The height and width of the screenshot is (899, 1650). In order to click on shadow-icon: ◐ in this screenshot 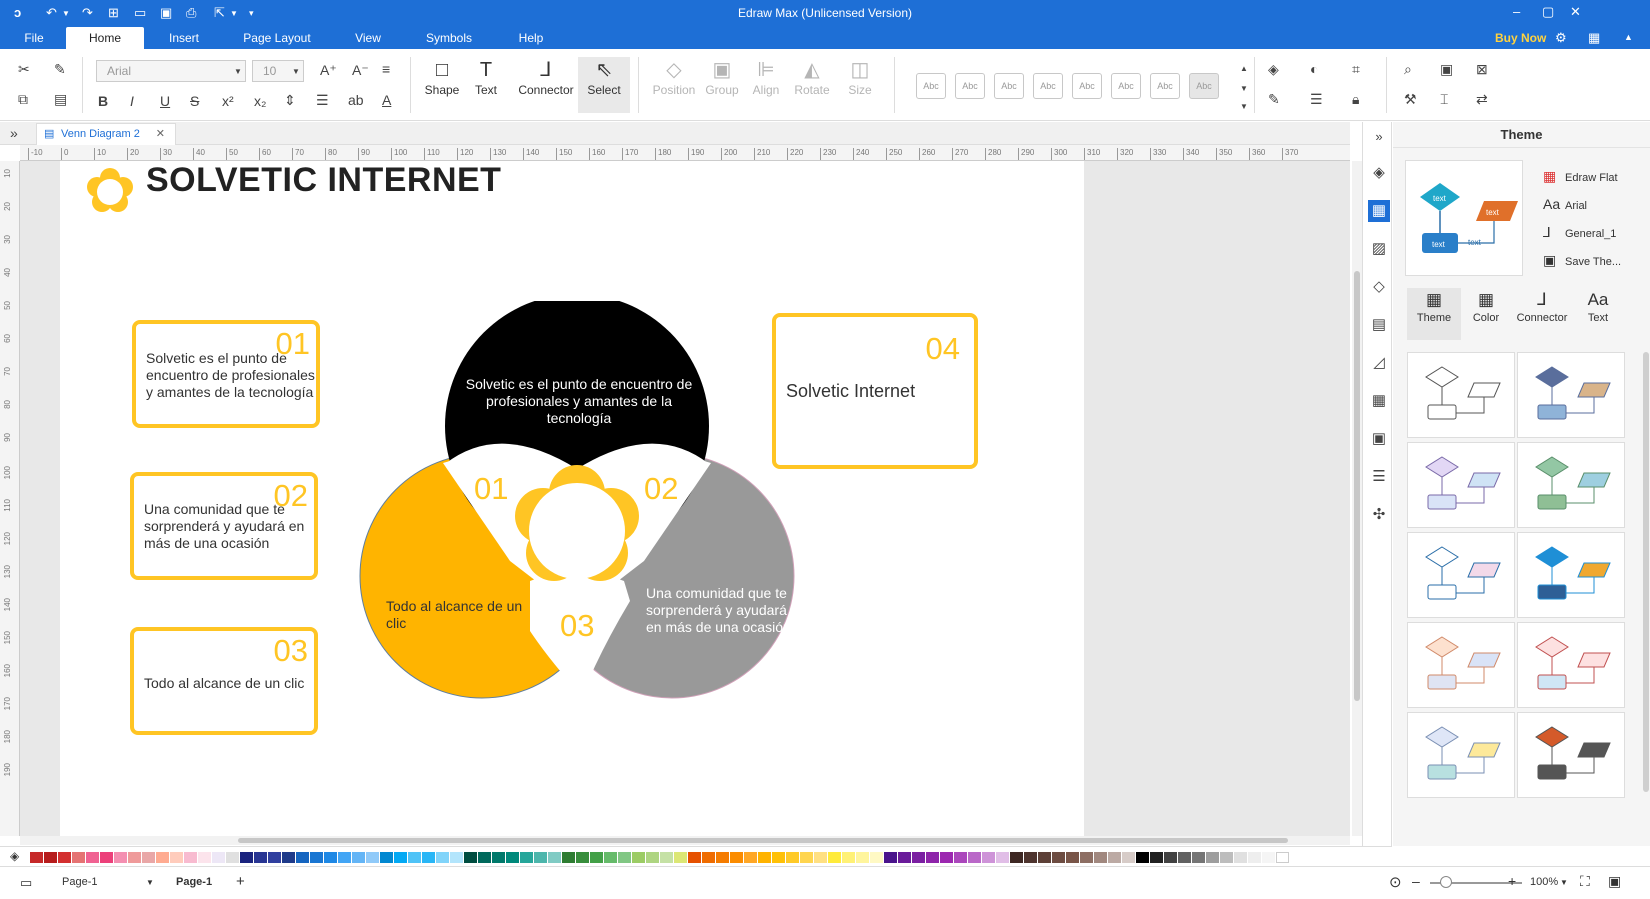, I will do `click(1314, 69)`.